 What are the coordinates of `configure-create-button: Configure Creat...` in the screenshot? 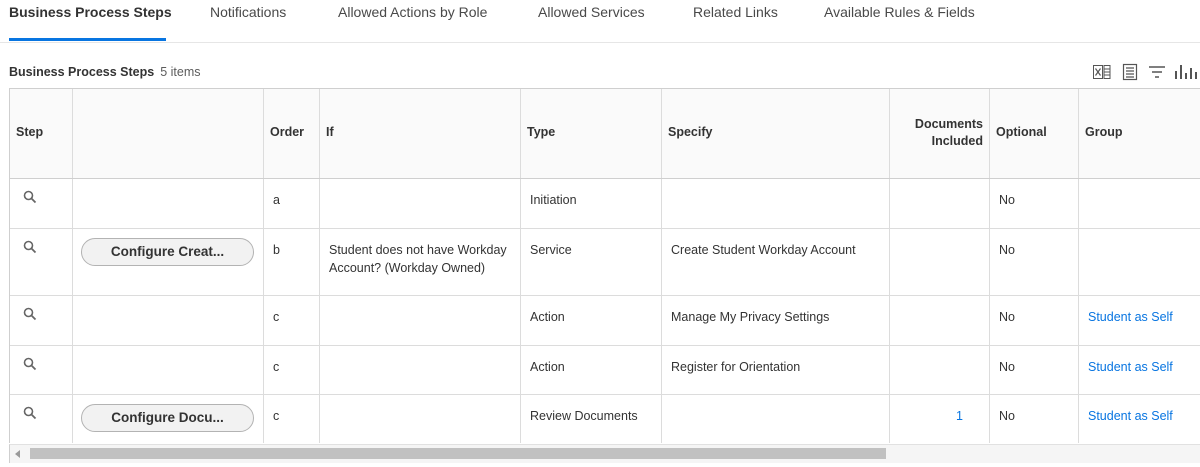 It's located at (167, 252).